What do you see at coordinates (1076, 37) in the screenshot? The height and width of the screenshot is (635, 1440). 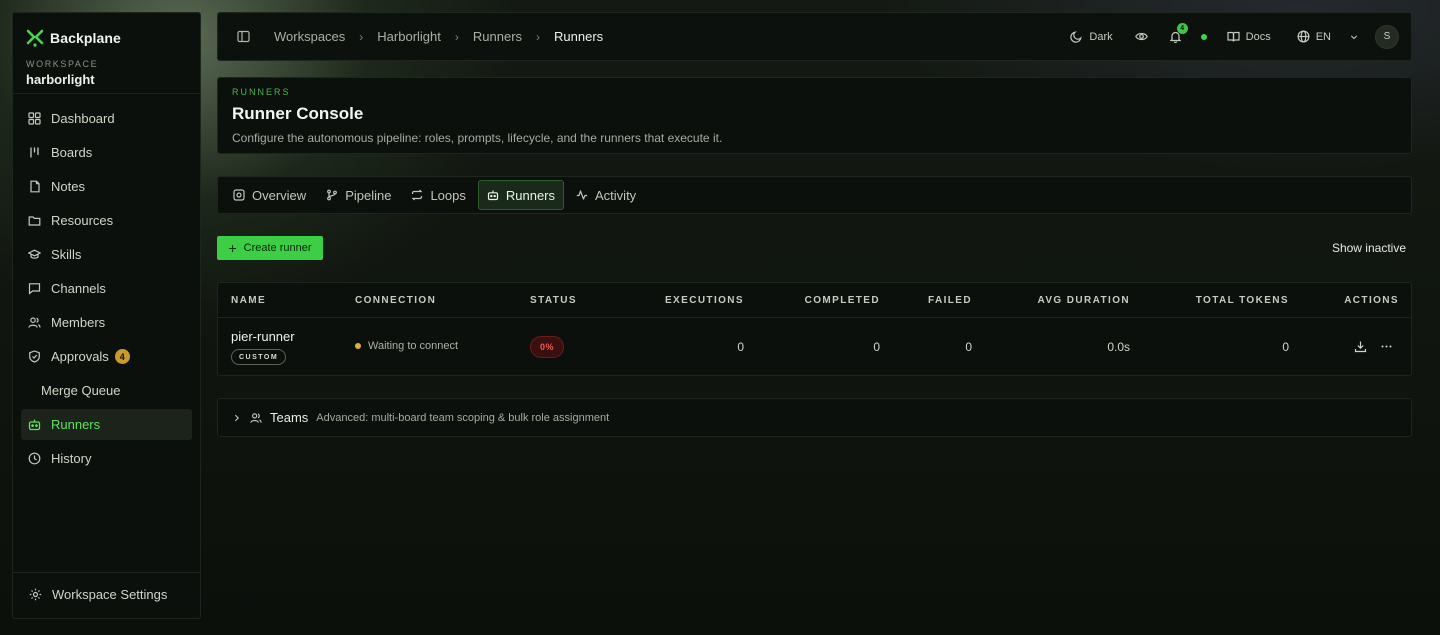 I see `moon-icon` at bounding box center [1076, 37].